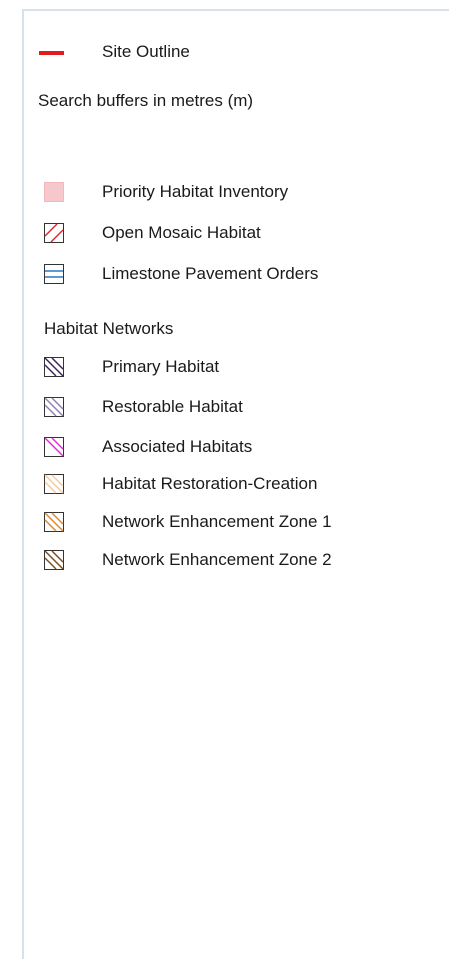 The width and height of the screenshot is (450, 959). I want to click on peach-diagonal-hatch-icon, so click(54, 484).